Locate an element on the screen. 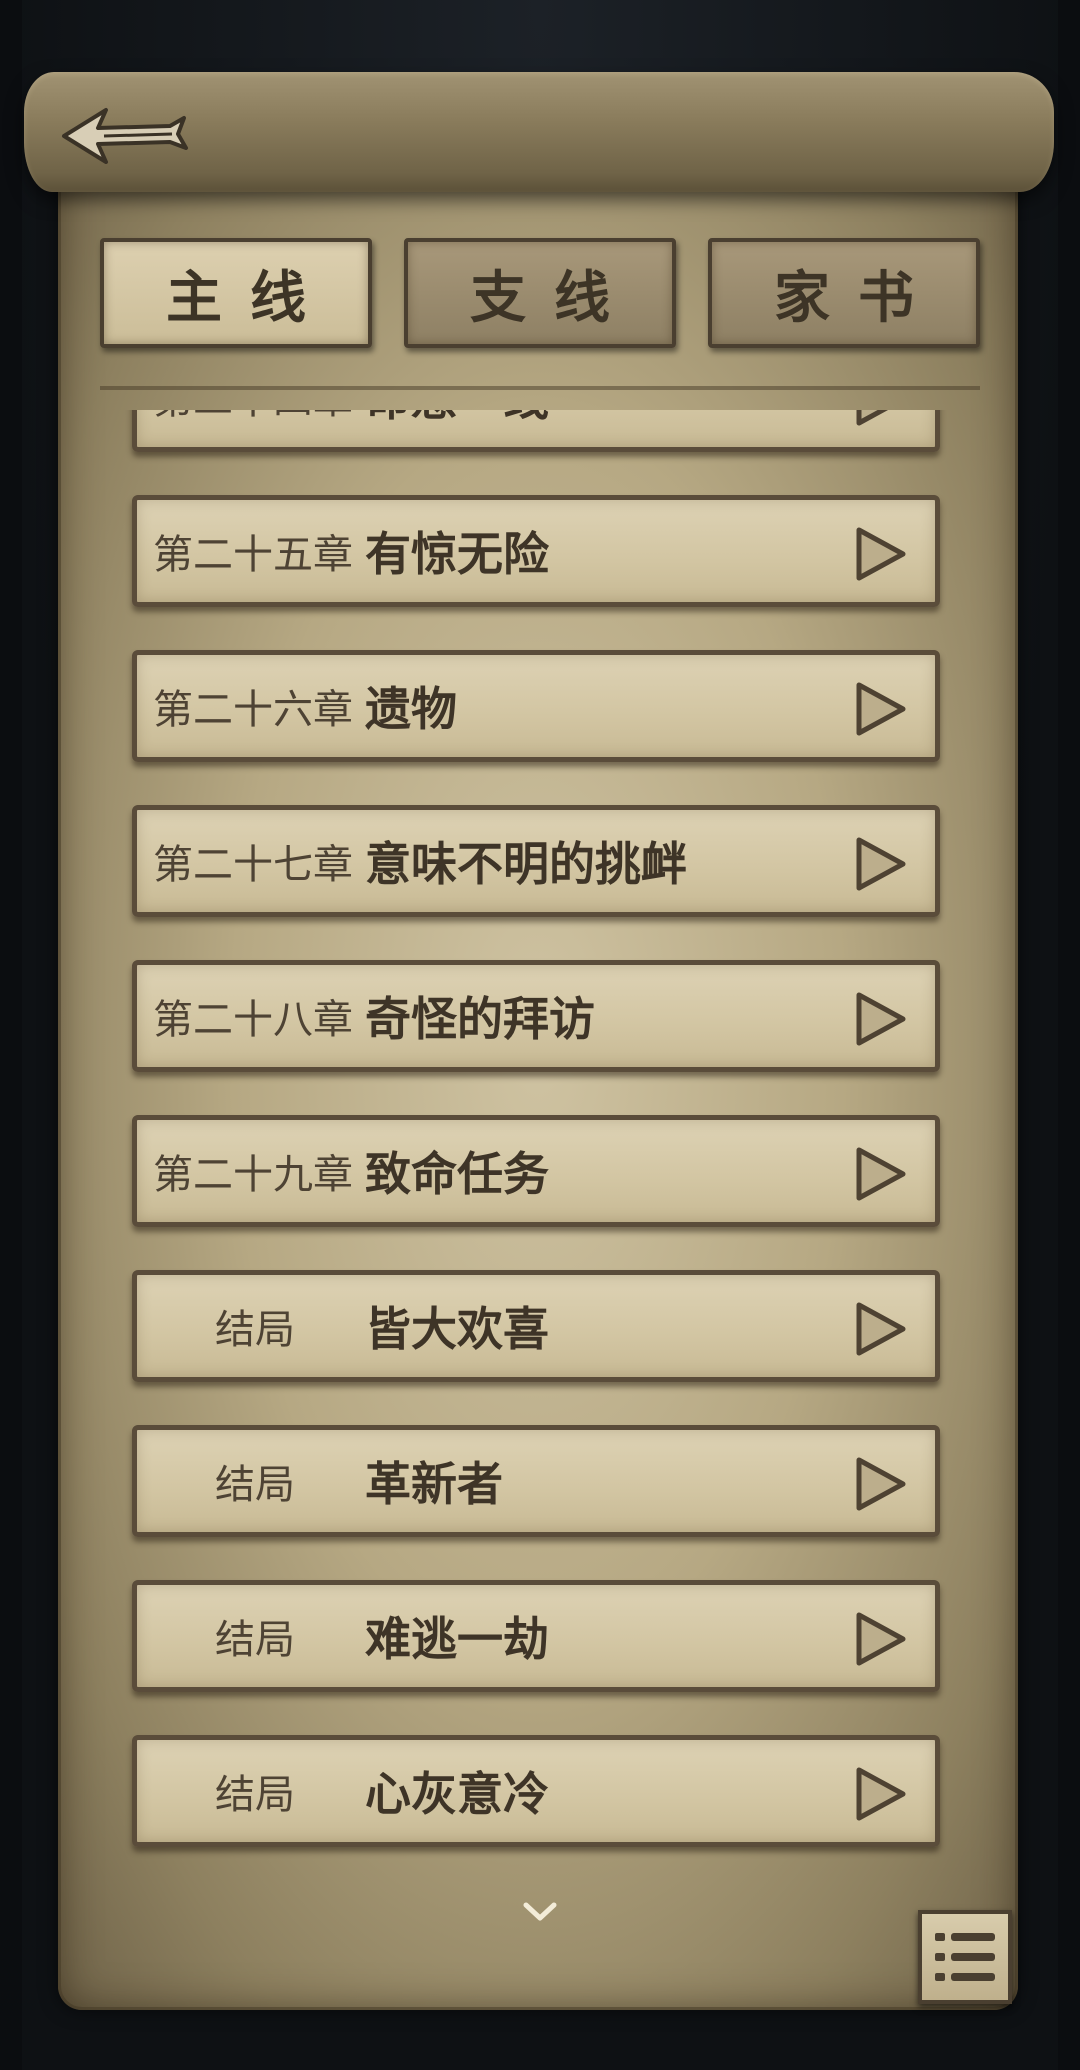 The image size is (1080, 2070). chapter-number: 第二十六章 is located at coordinates (253, 710).